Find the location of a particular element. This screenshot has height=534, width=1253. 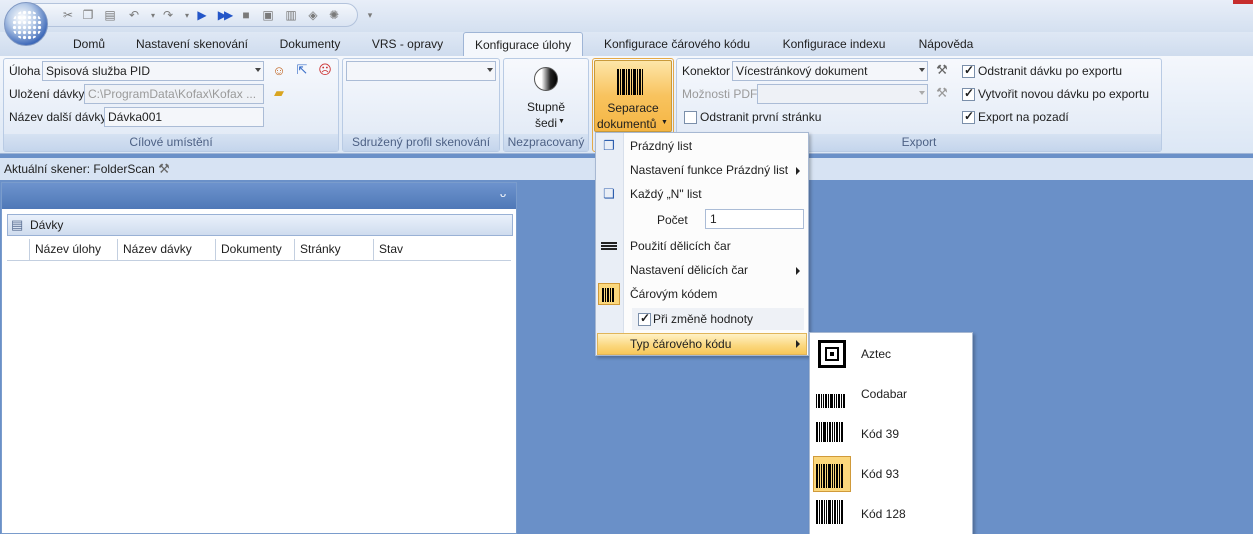

scanner-settings-icon: ⚒ is located at coordinates (164, 169).